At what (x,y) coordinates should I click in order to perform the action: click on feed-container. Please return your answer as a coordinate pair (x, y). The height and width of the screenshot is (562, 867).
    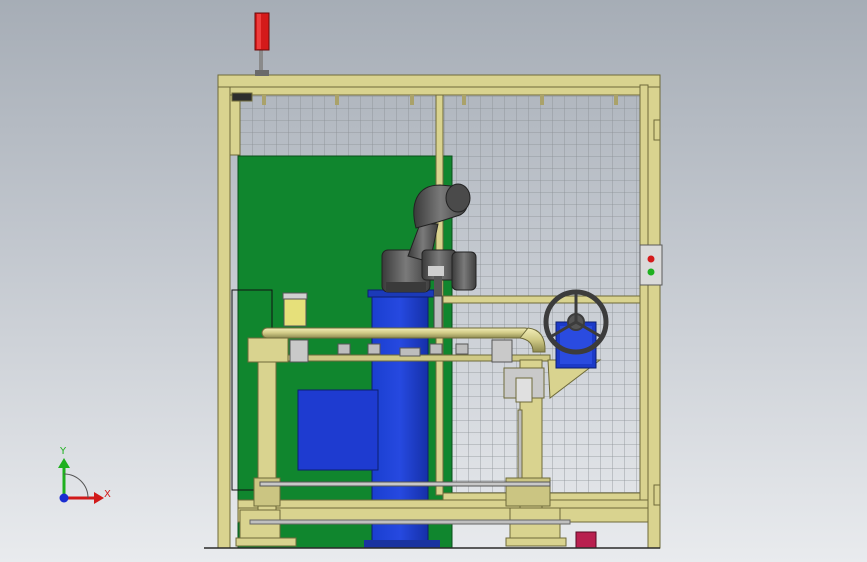
    Looking at the image, I should click on (295, 309).